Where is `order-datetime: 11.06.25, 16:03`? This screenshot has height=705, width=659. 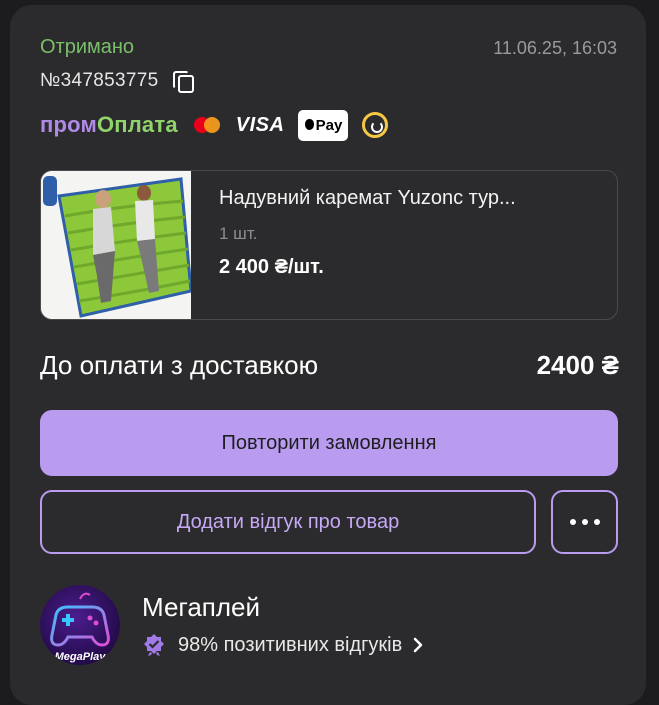 order-datetime: 11.06.25, 16:03 is located at coordinates (555, 48).